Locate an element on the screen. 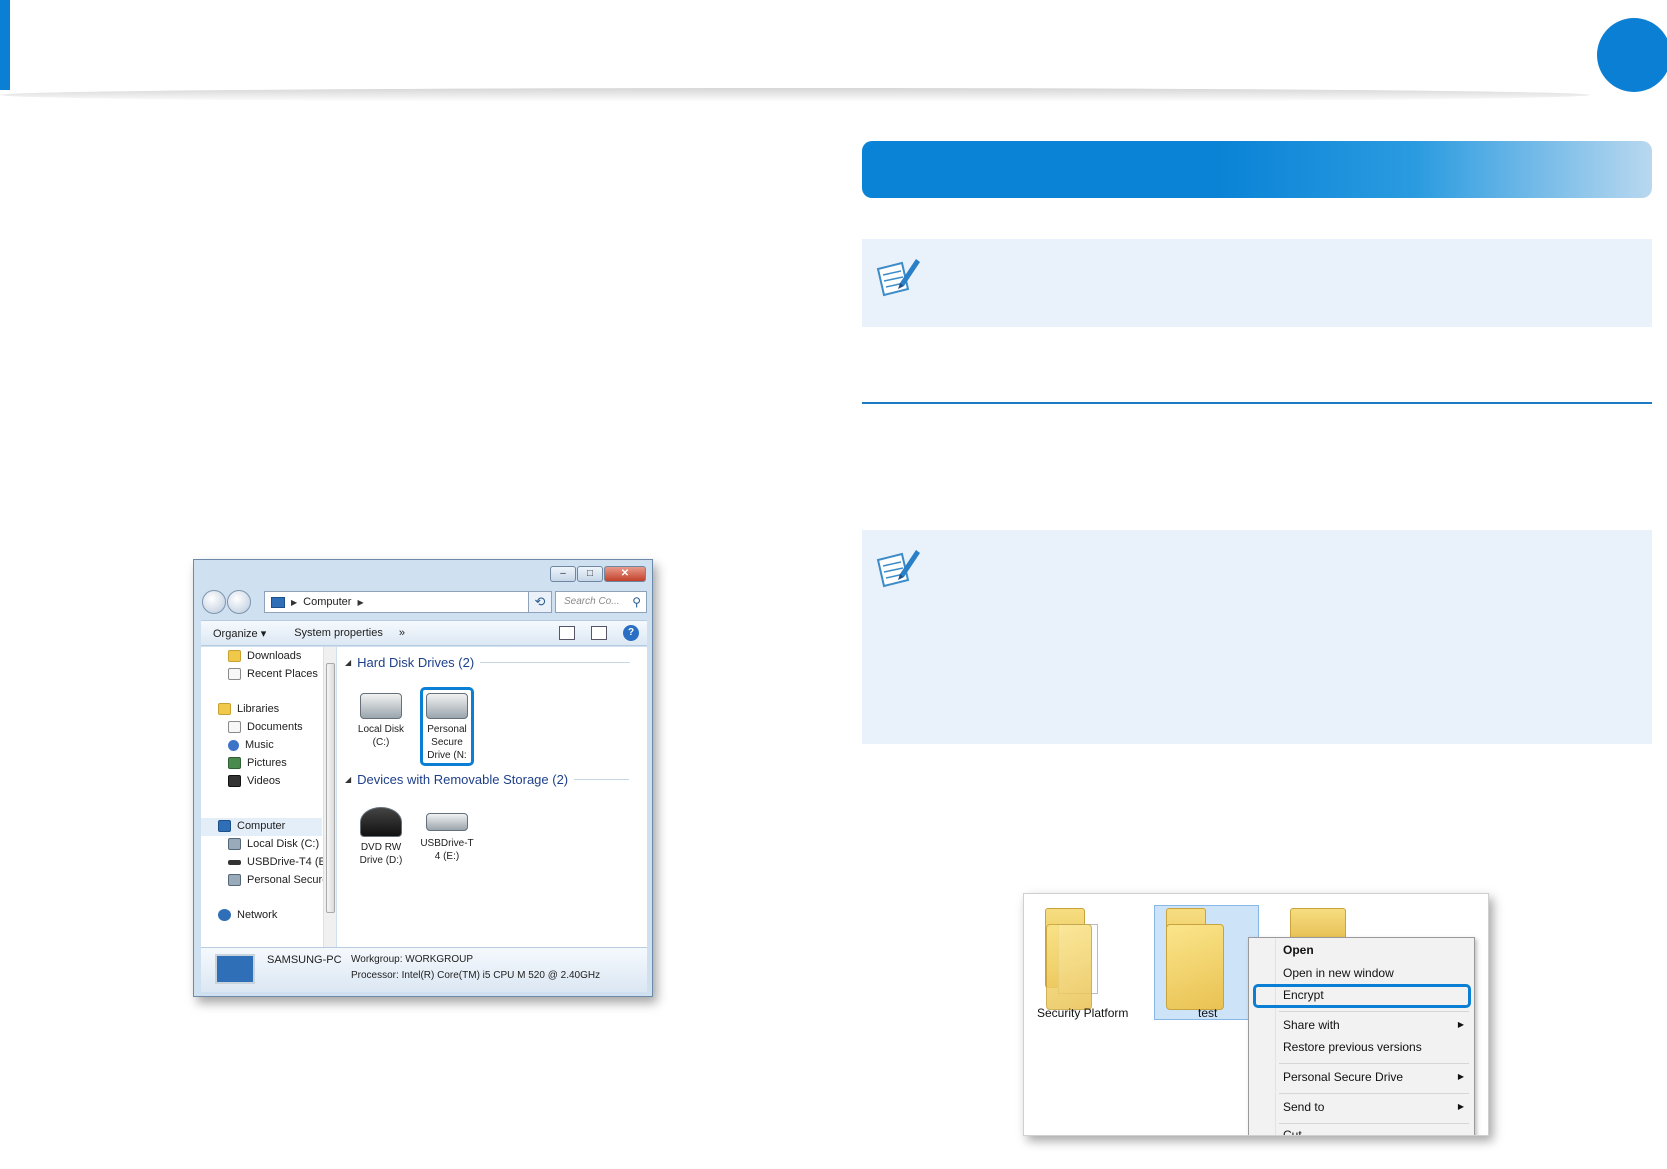 The height and width of the screenshot is (1169, 1667). menu-item-open-new-window: Open in new window is located at coordinates (1338, 973).